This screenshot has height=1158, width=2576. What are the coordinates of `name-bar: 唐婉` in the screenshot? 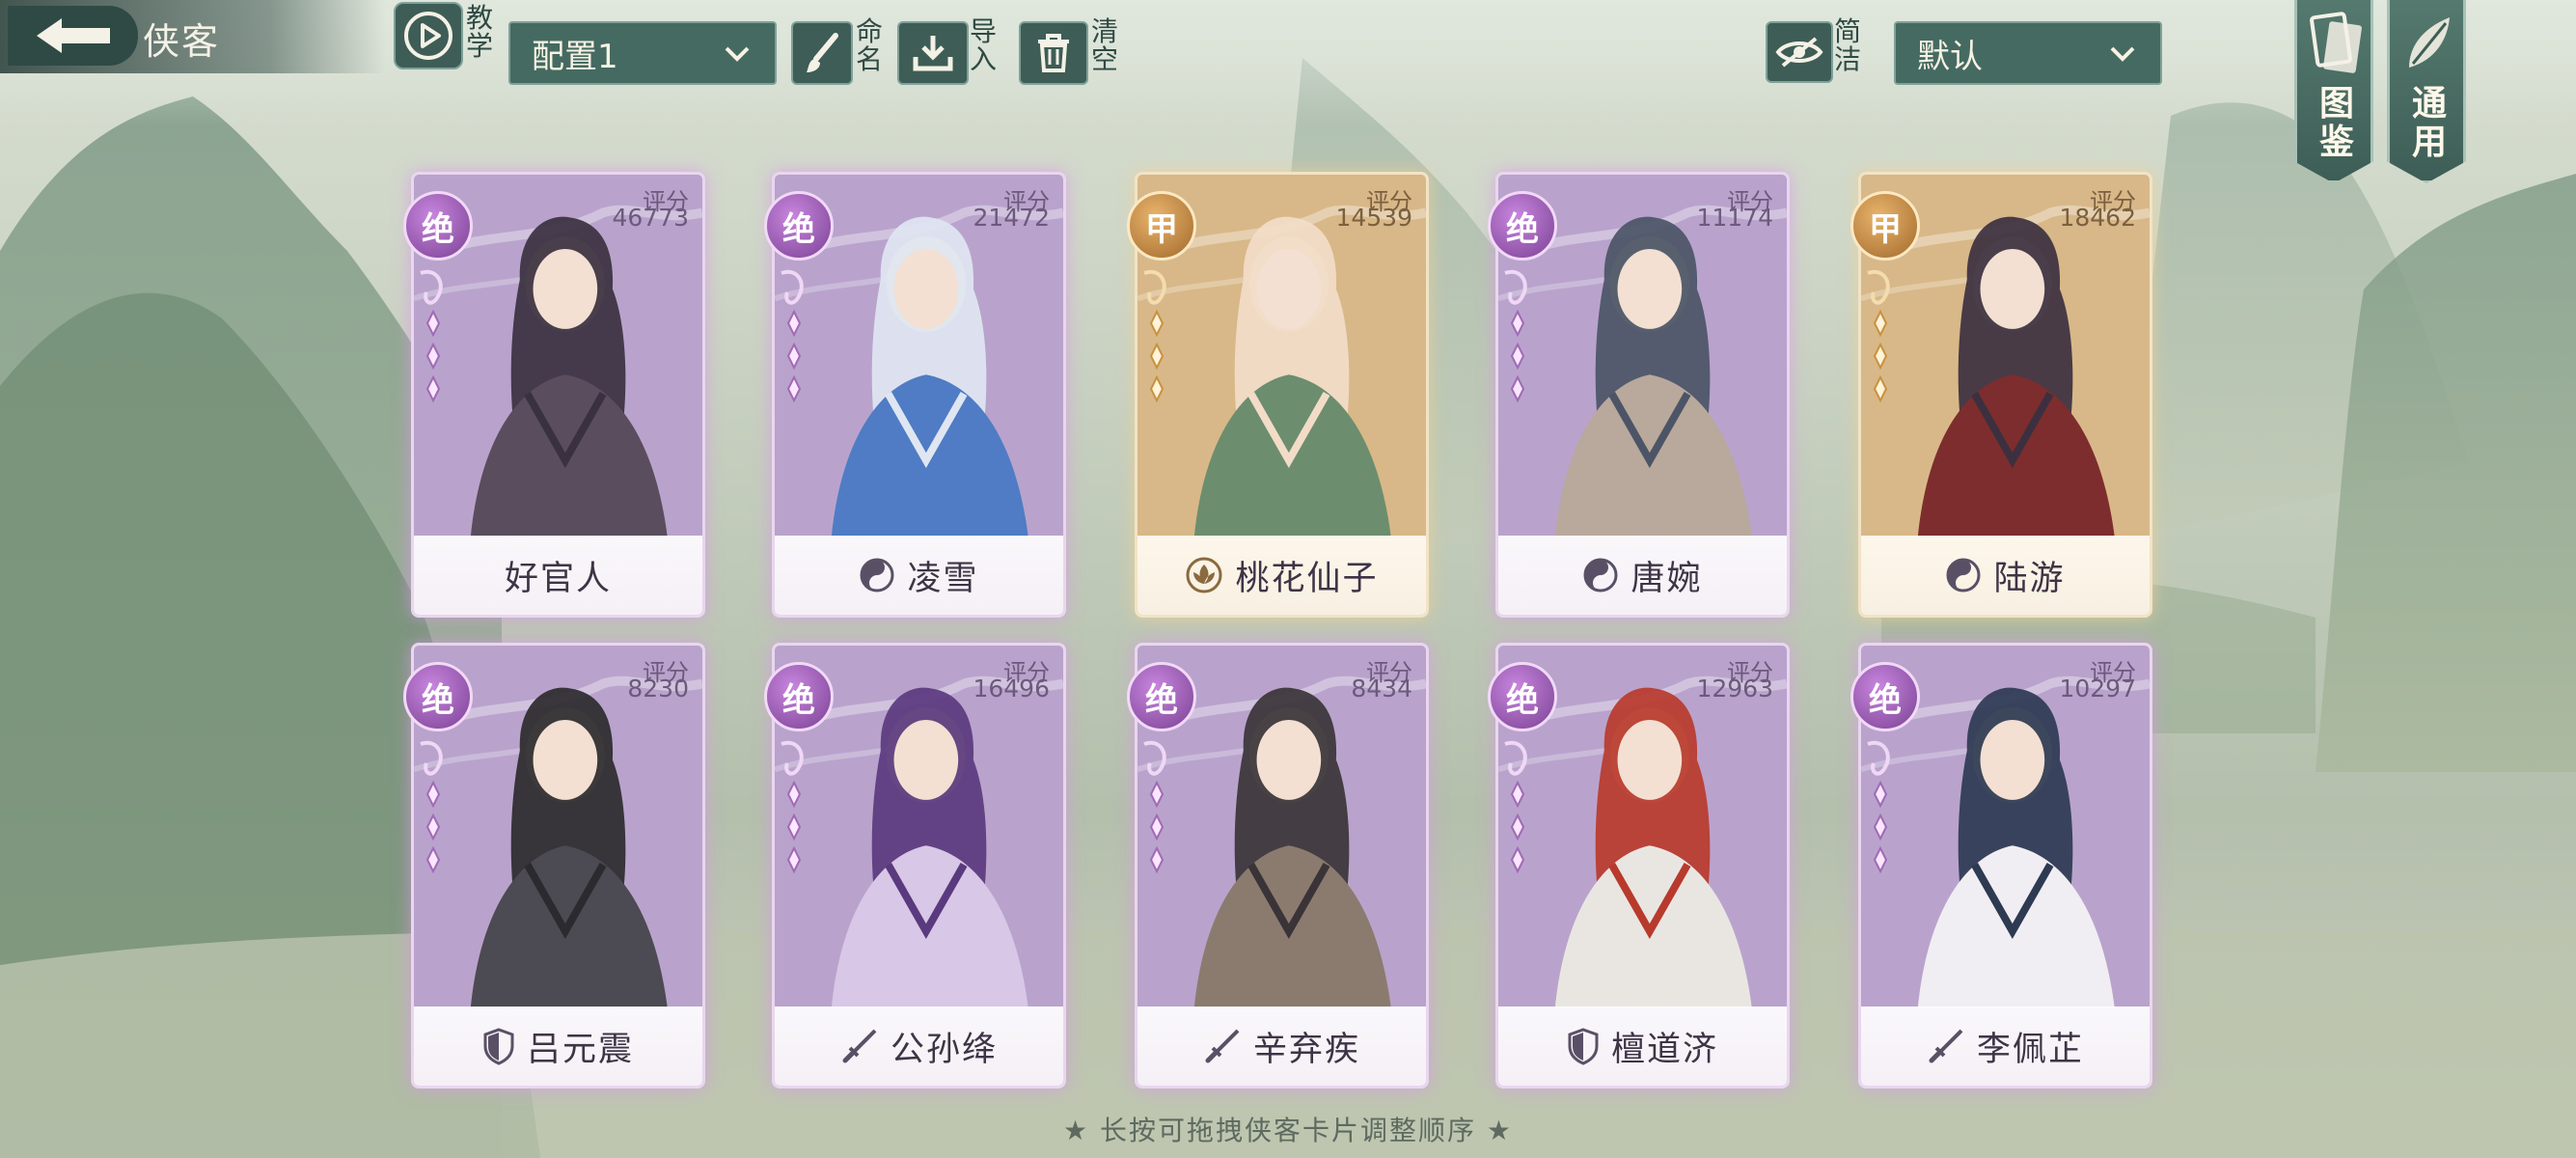 It's located at (1643, 575).